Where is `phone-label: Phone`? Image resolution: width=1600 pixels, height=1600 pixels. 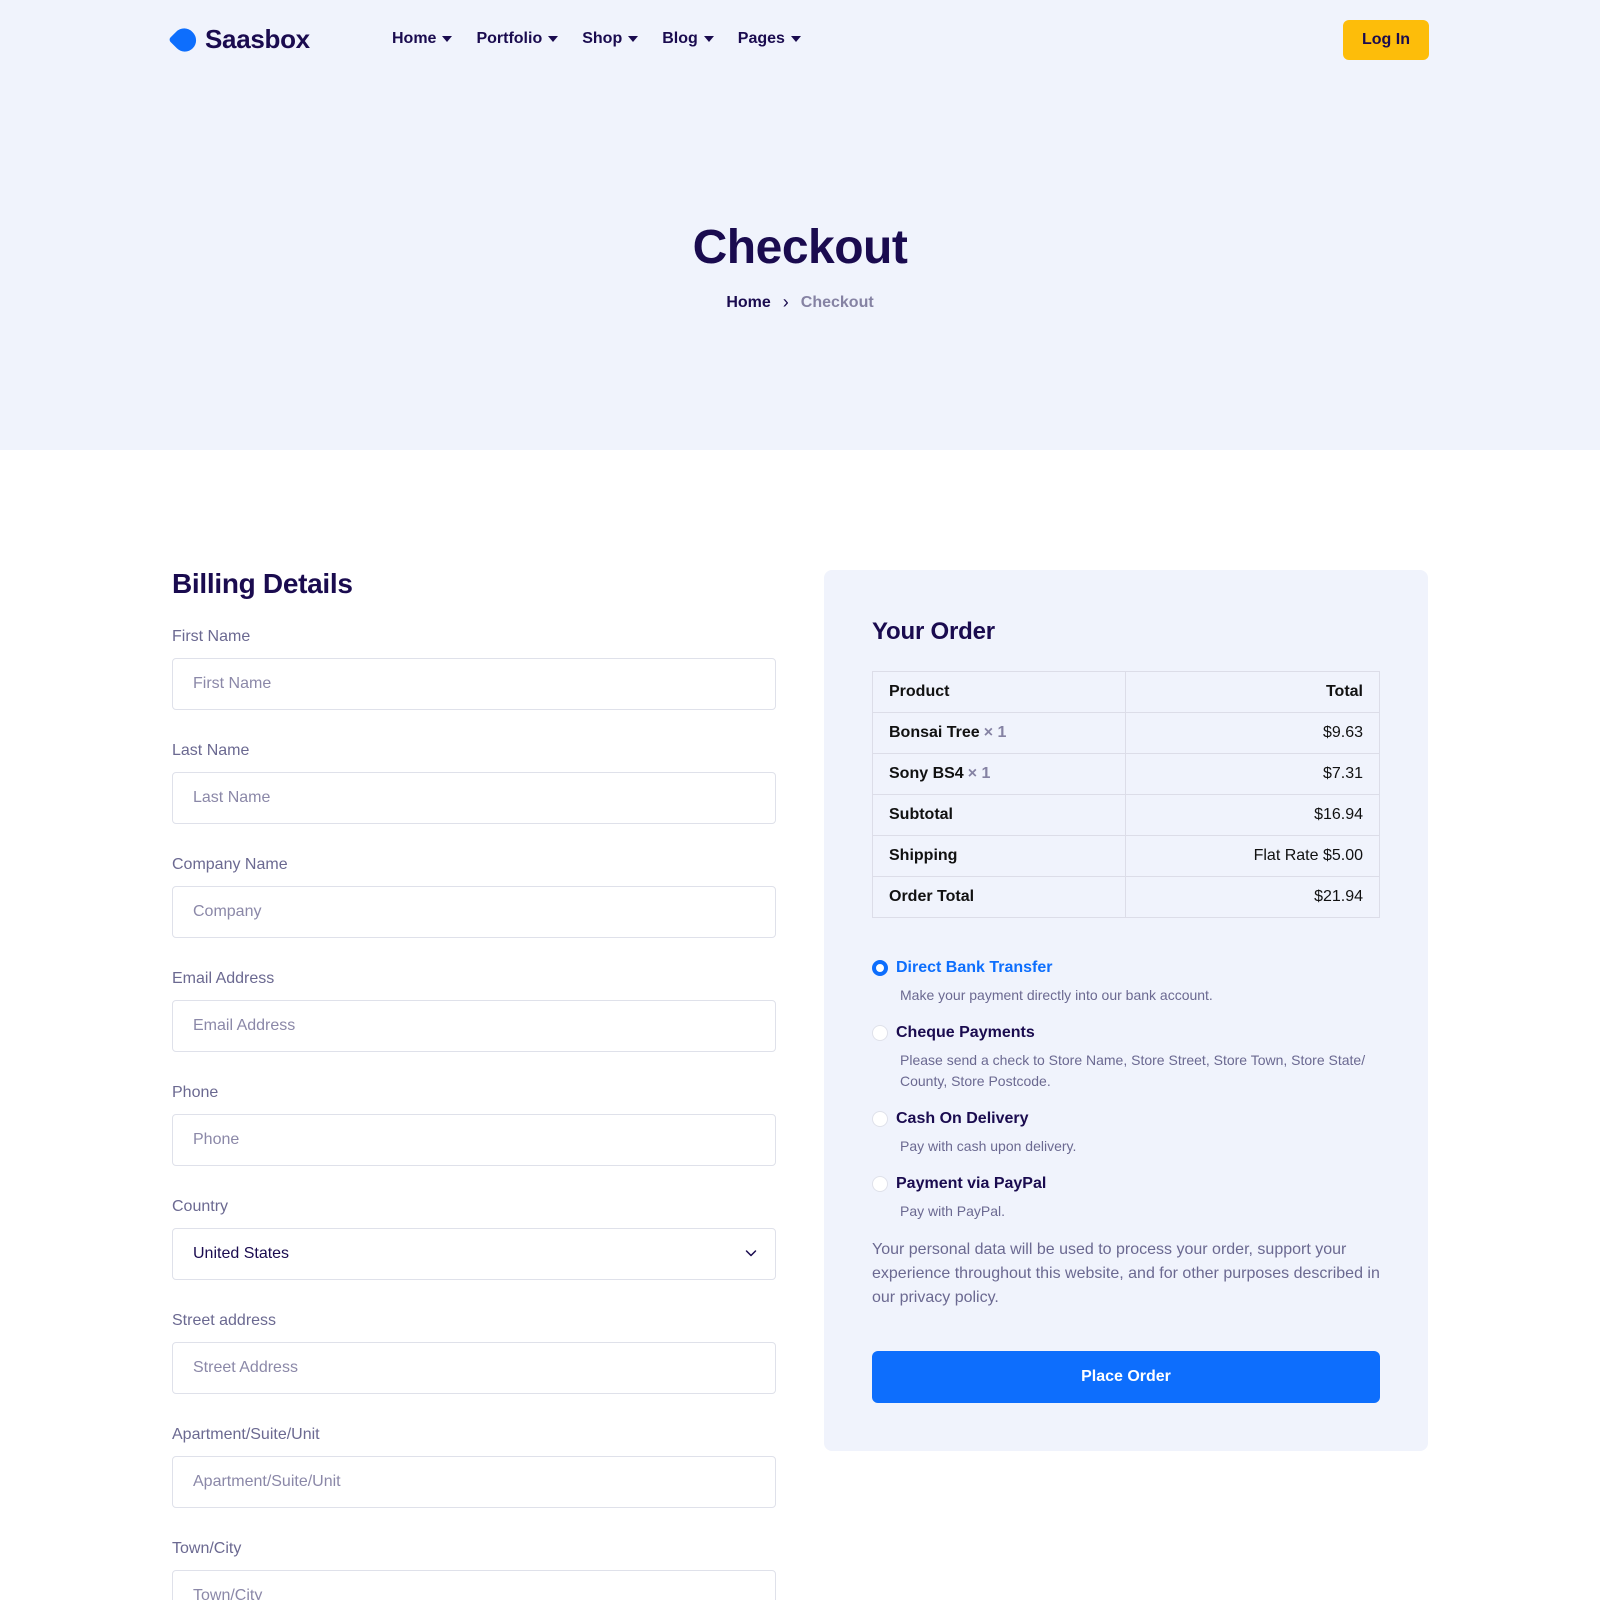 phone-label: Phone is located at coordinates (195, 1092).